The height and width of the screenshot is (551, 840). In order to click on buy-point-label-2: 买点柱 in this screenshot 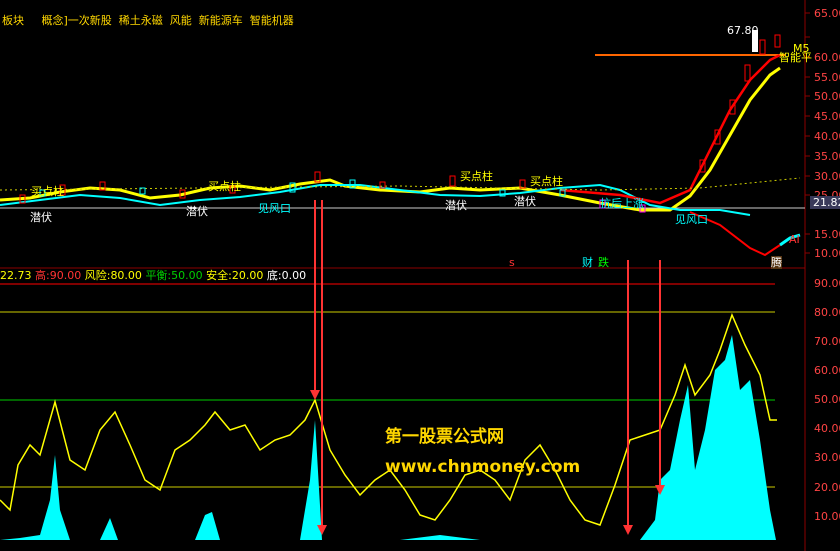, I will do `click(224, 186)`.